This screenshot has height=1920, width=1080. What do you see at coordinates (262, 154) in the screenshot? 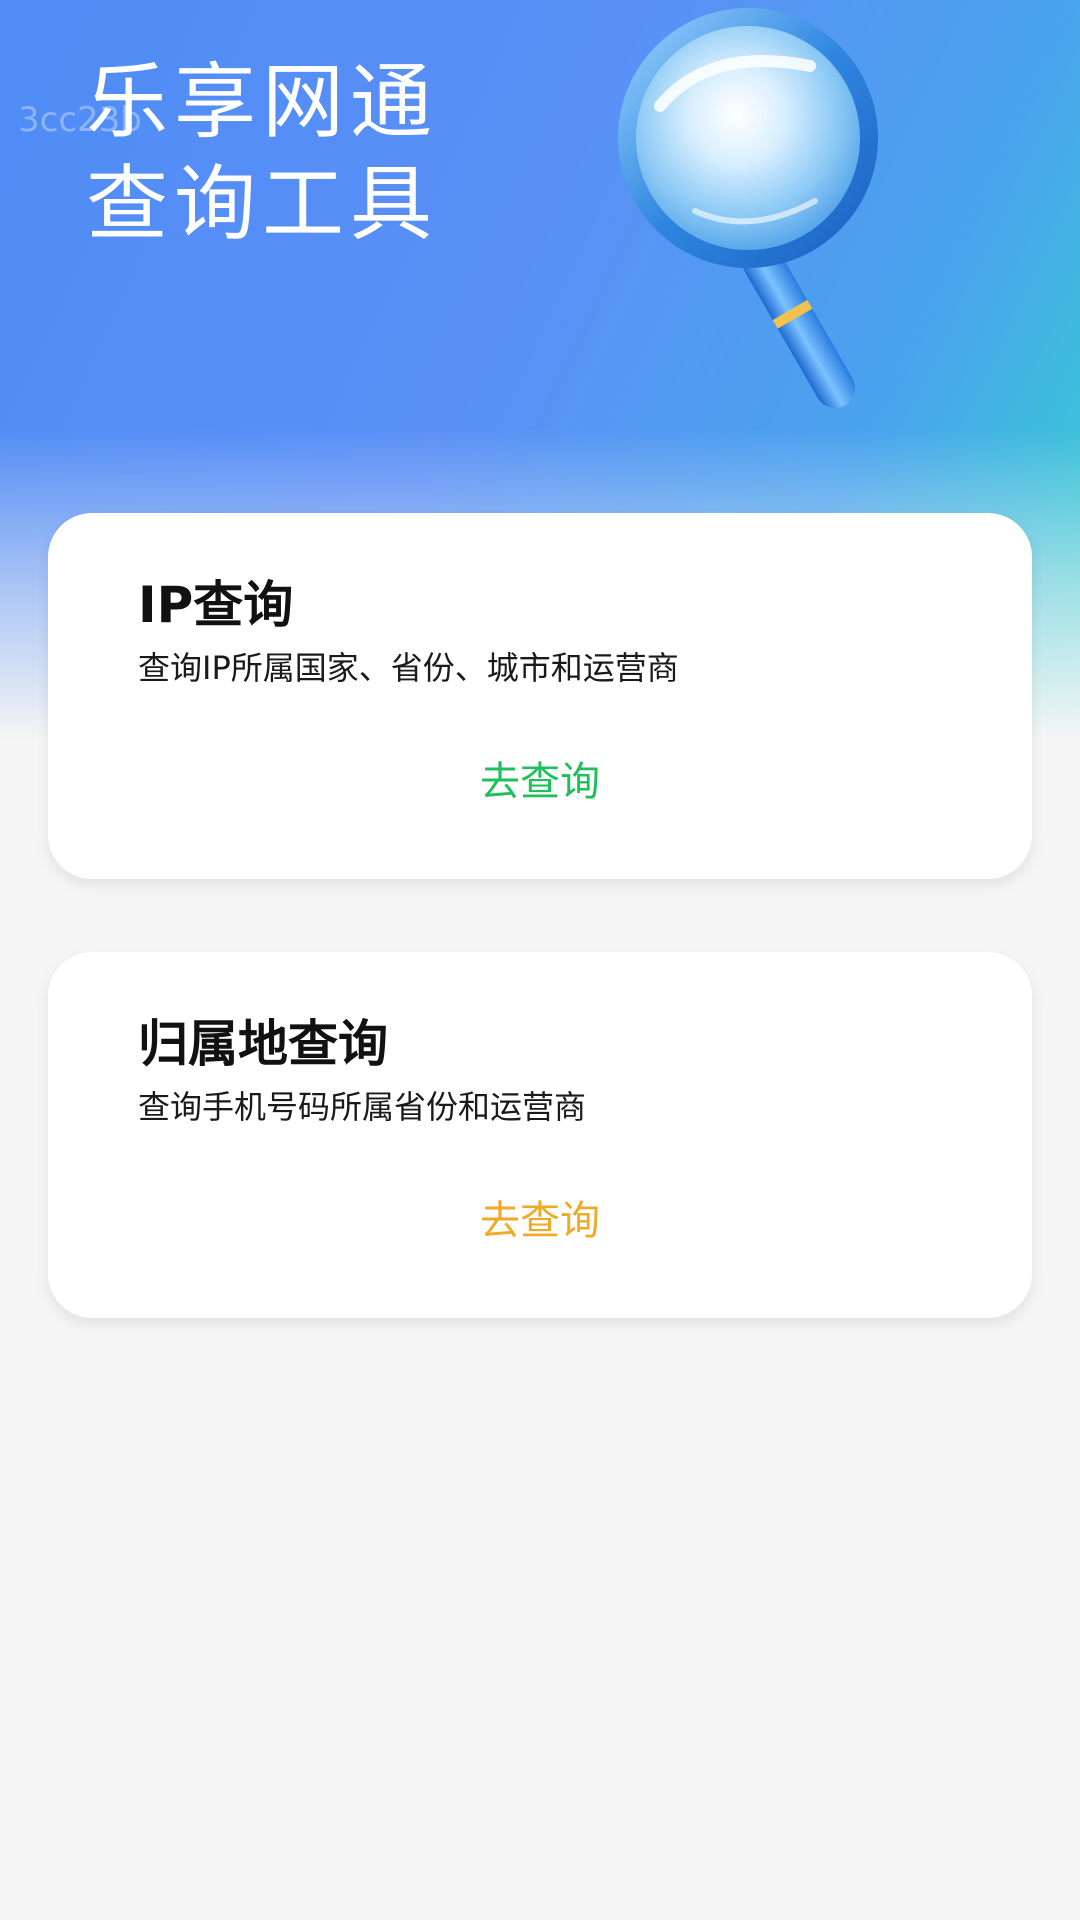
I see `app-title: 乐享网通 查询工具` at bounding box center [262, 154].